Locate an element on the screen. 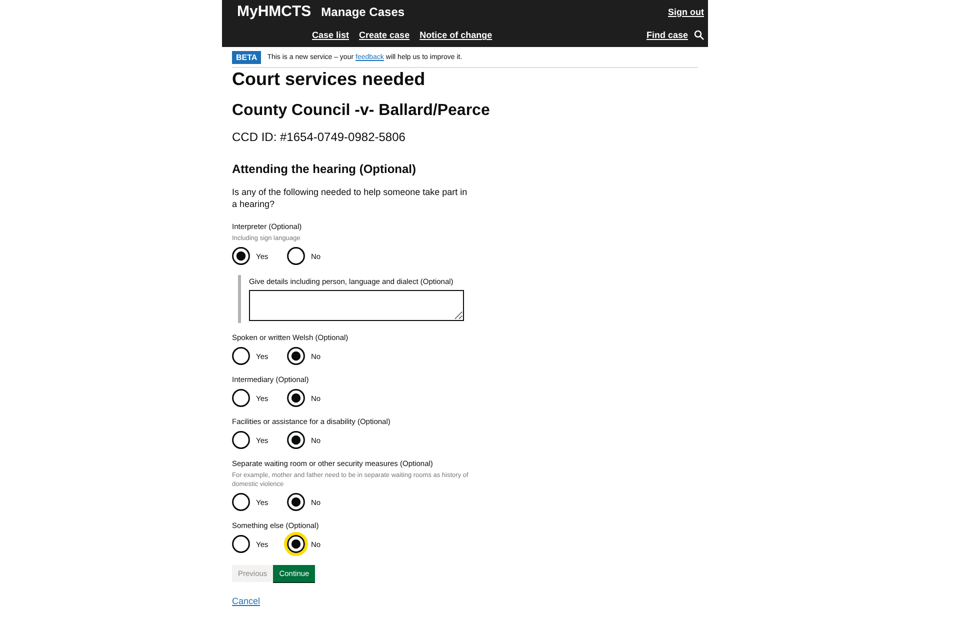  section-title: Attending the hearing (Optional) is located at coordinates (324, 169).